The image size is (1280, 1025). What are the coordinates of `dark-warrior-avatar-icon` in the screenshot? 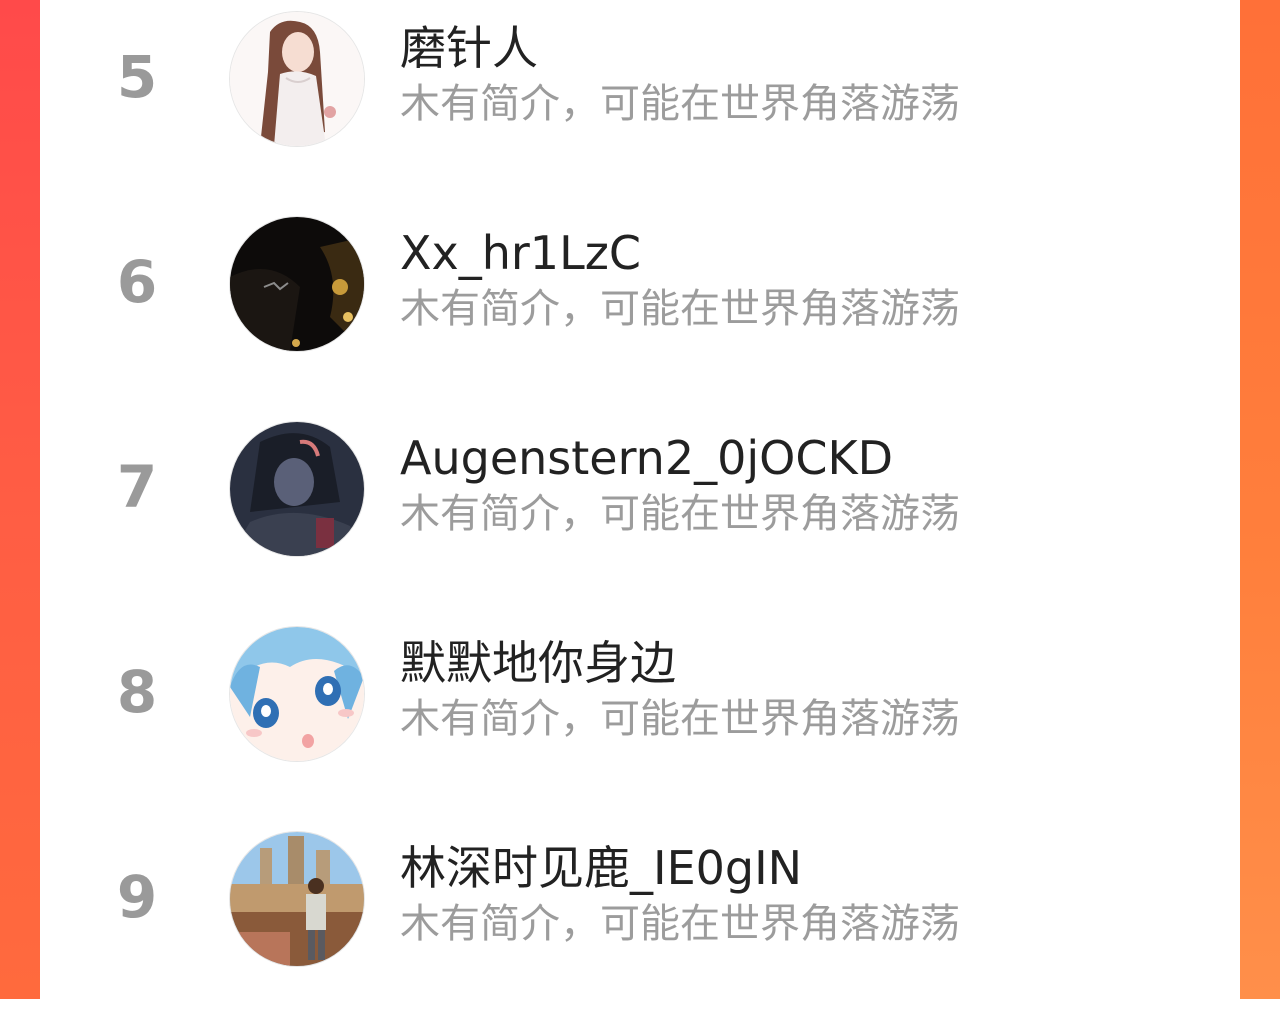 It's located at (297, 489).